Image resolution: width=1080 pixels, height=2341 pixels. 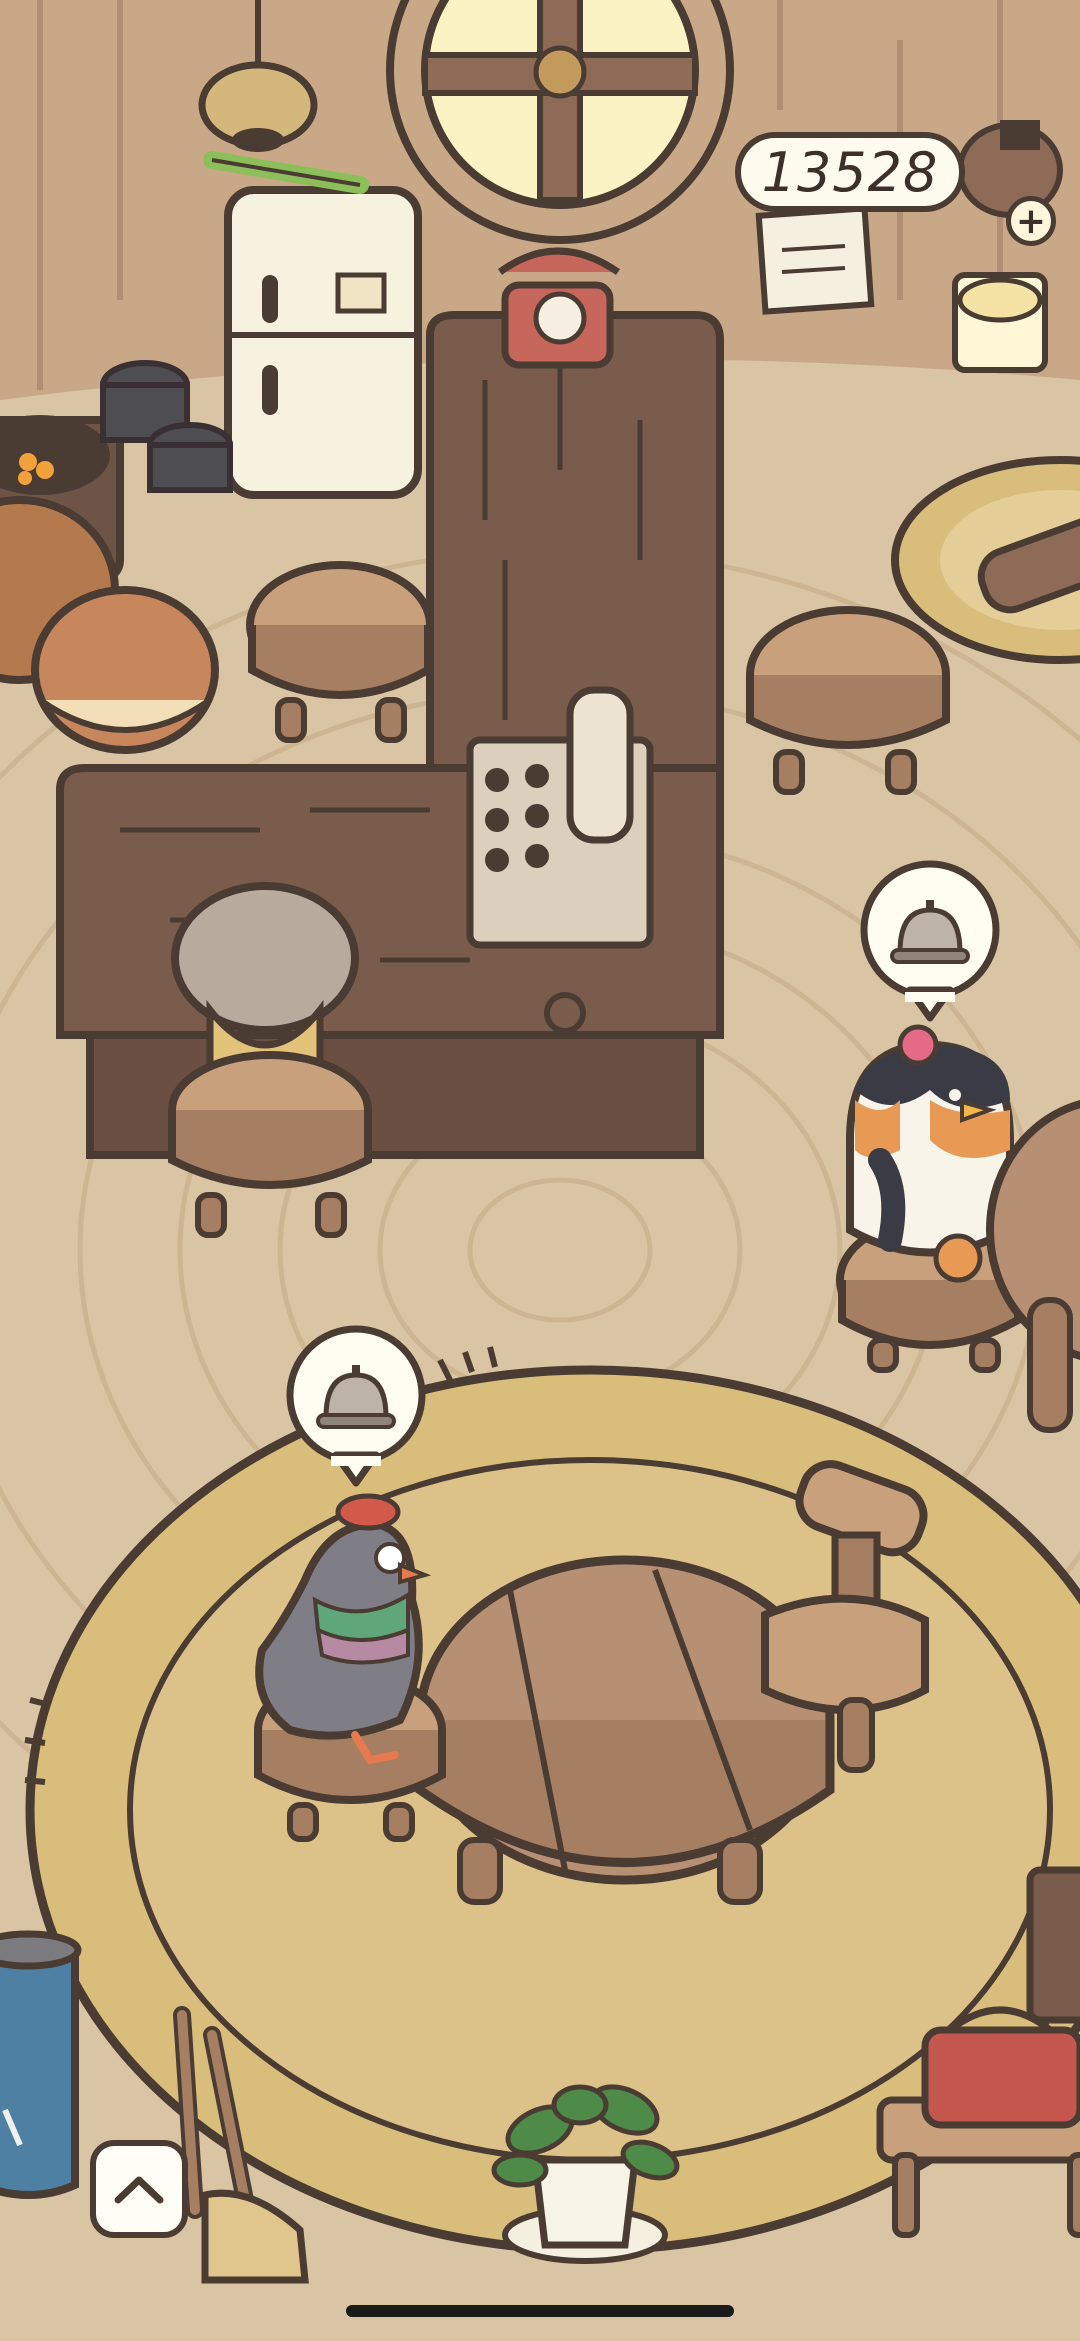 I want to click on chevron-up-icon, so click(x=139, y=2190).